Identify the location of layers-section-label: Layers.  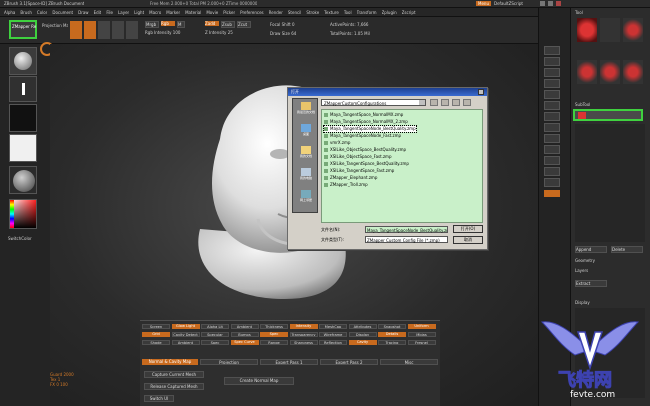
(581, 270).